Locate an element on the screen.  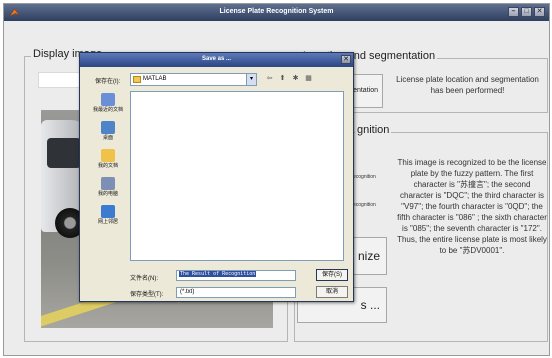
folder-name: MATLAB is located at coordinates (155, 79).